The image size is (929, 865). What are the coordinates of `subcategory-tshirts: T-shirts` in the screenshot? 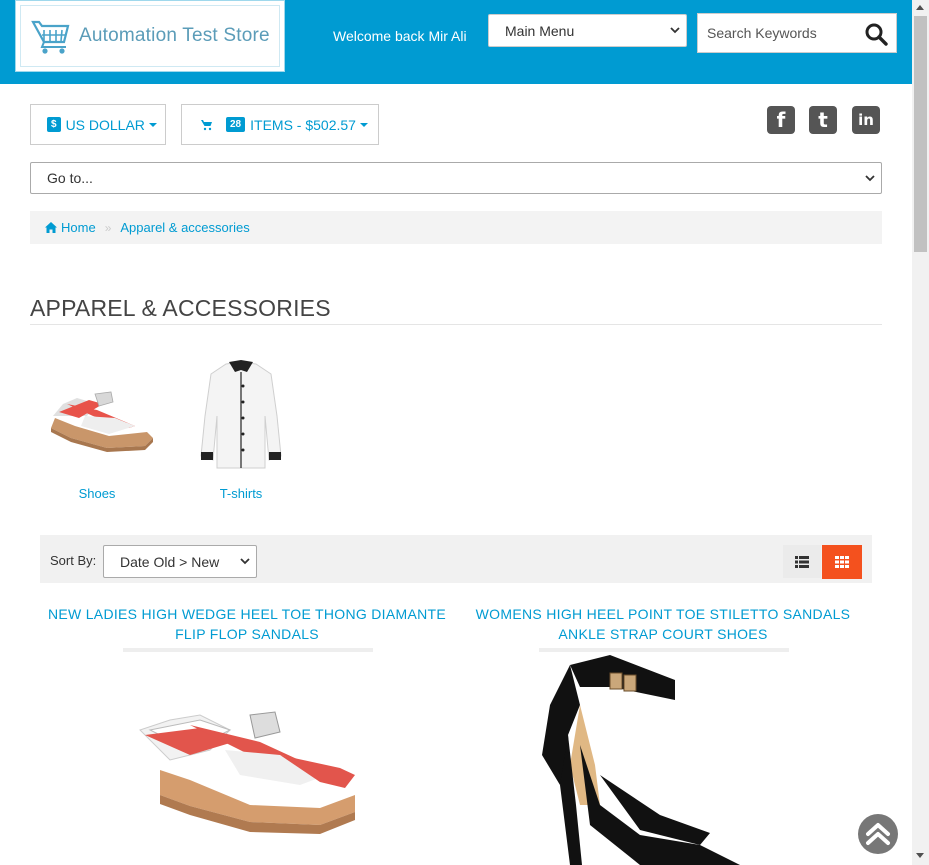 It's located at (241, 428).